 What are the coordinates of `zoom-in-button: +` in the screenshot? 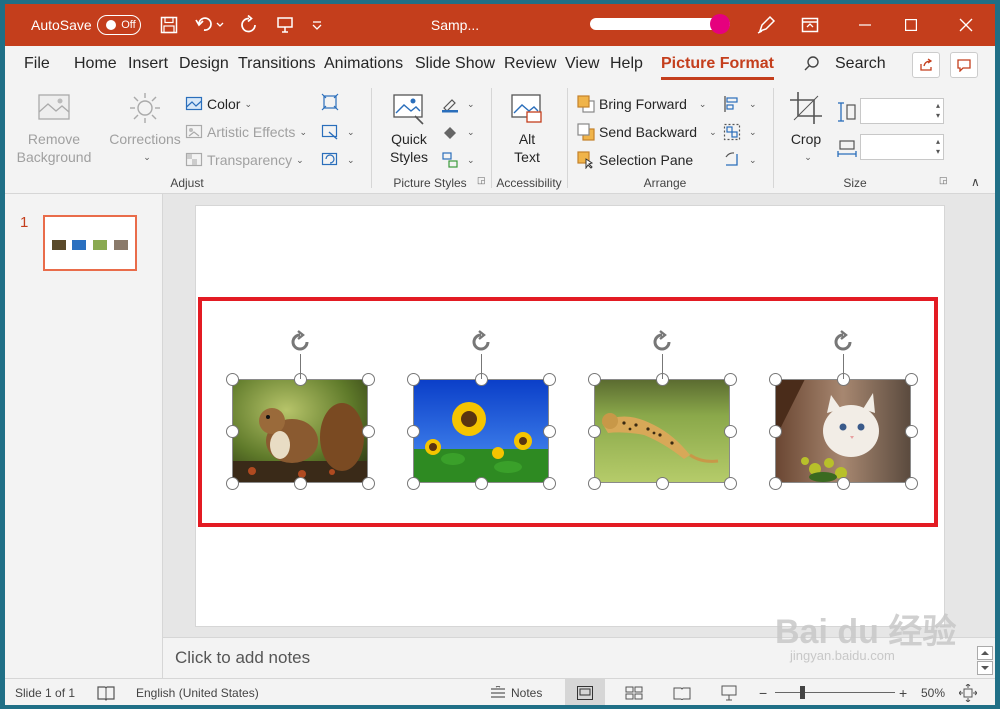 It's located at (903, 692).